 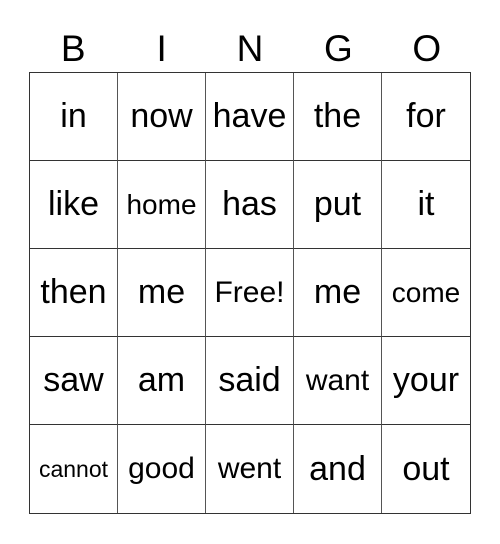 What do you see at coordinates (250, 469) in the screenshot?
I see `bingo-cell: went` at bounding box center [250, 469].